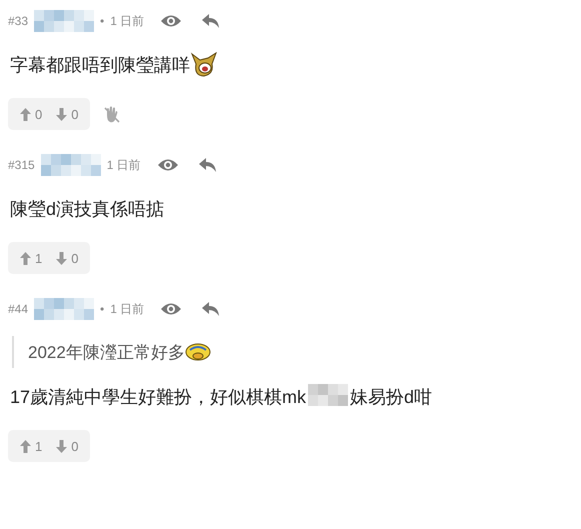 Image resolution: width=581 pixels, height=529 pixels. What do you see at coordinates (87, 209) in the screenshot?
I see `post-text: 陳瑩d演技真係唔掂` at bounding box center [87, 209].